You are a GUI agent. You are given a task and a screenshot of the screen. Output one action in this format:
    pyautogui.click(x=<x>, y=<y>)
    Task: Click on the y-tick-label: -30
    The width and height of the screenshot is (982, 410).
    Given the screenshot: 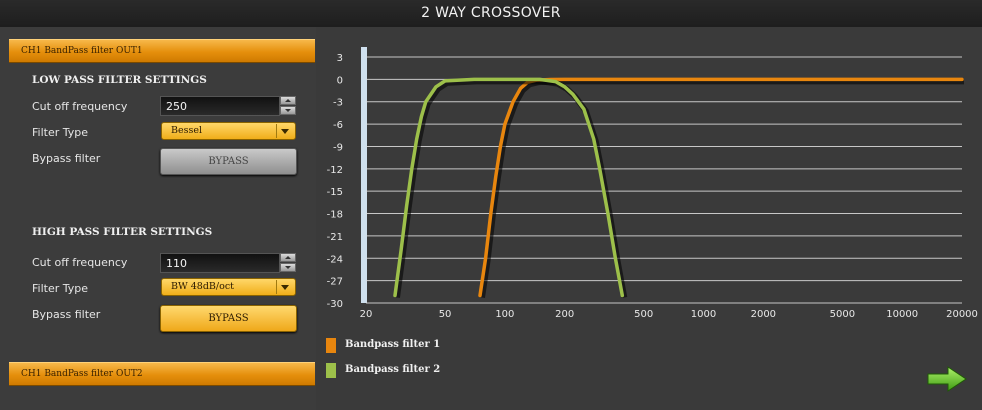 What is the action you would take?
    pyautogui.click(x=335, y=304)
    